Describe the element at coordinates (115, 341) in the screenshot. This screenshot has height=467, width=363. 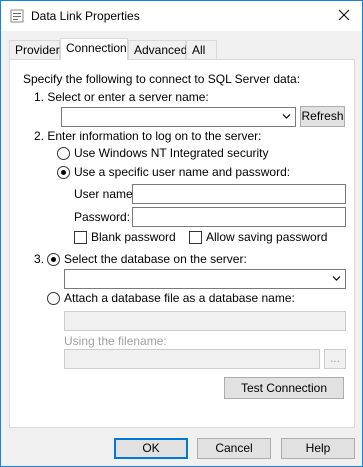
I see `using-filename-label: Using the filename:` at that location.